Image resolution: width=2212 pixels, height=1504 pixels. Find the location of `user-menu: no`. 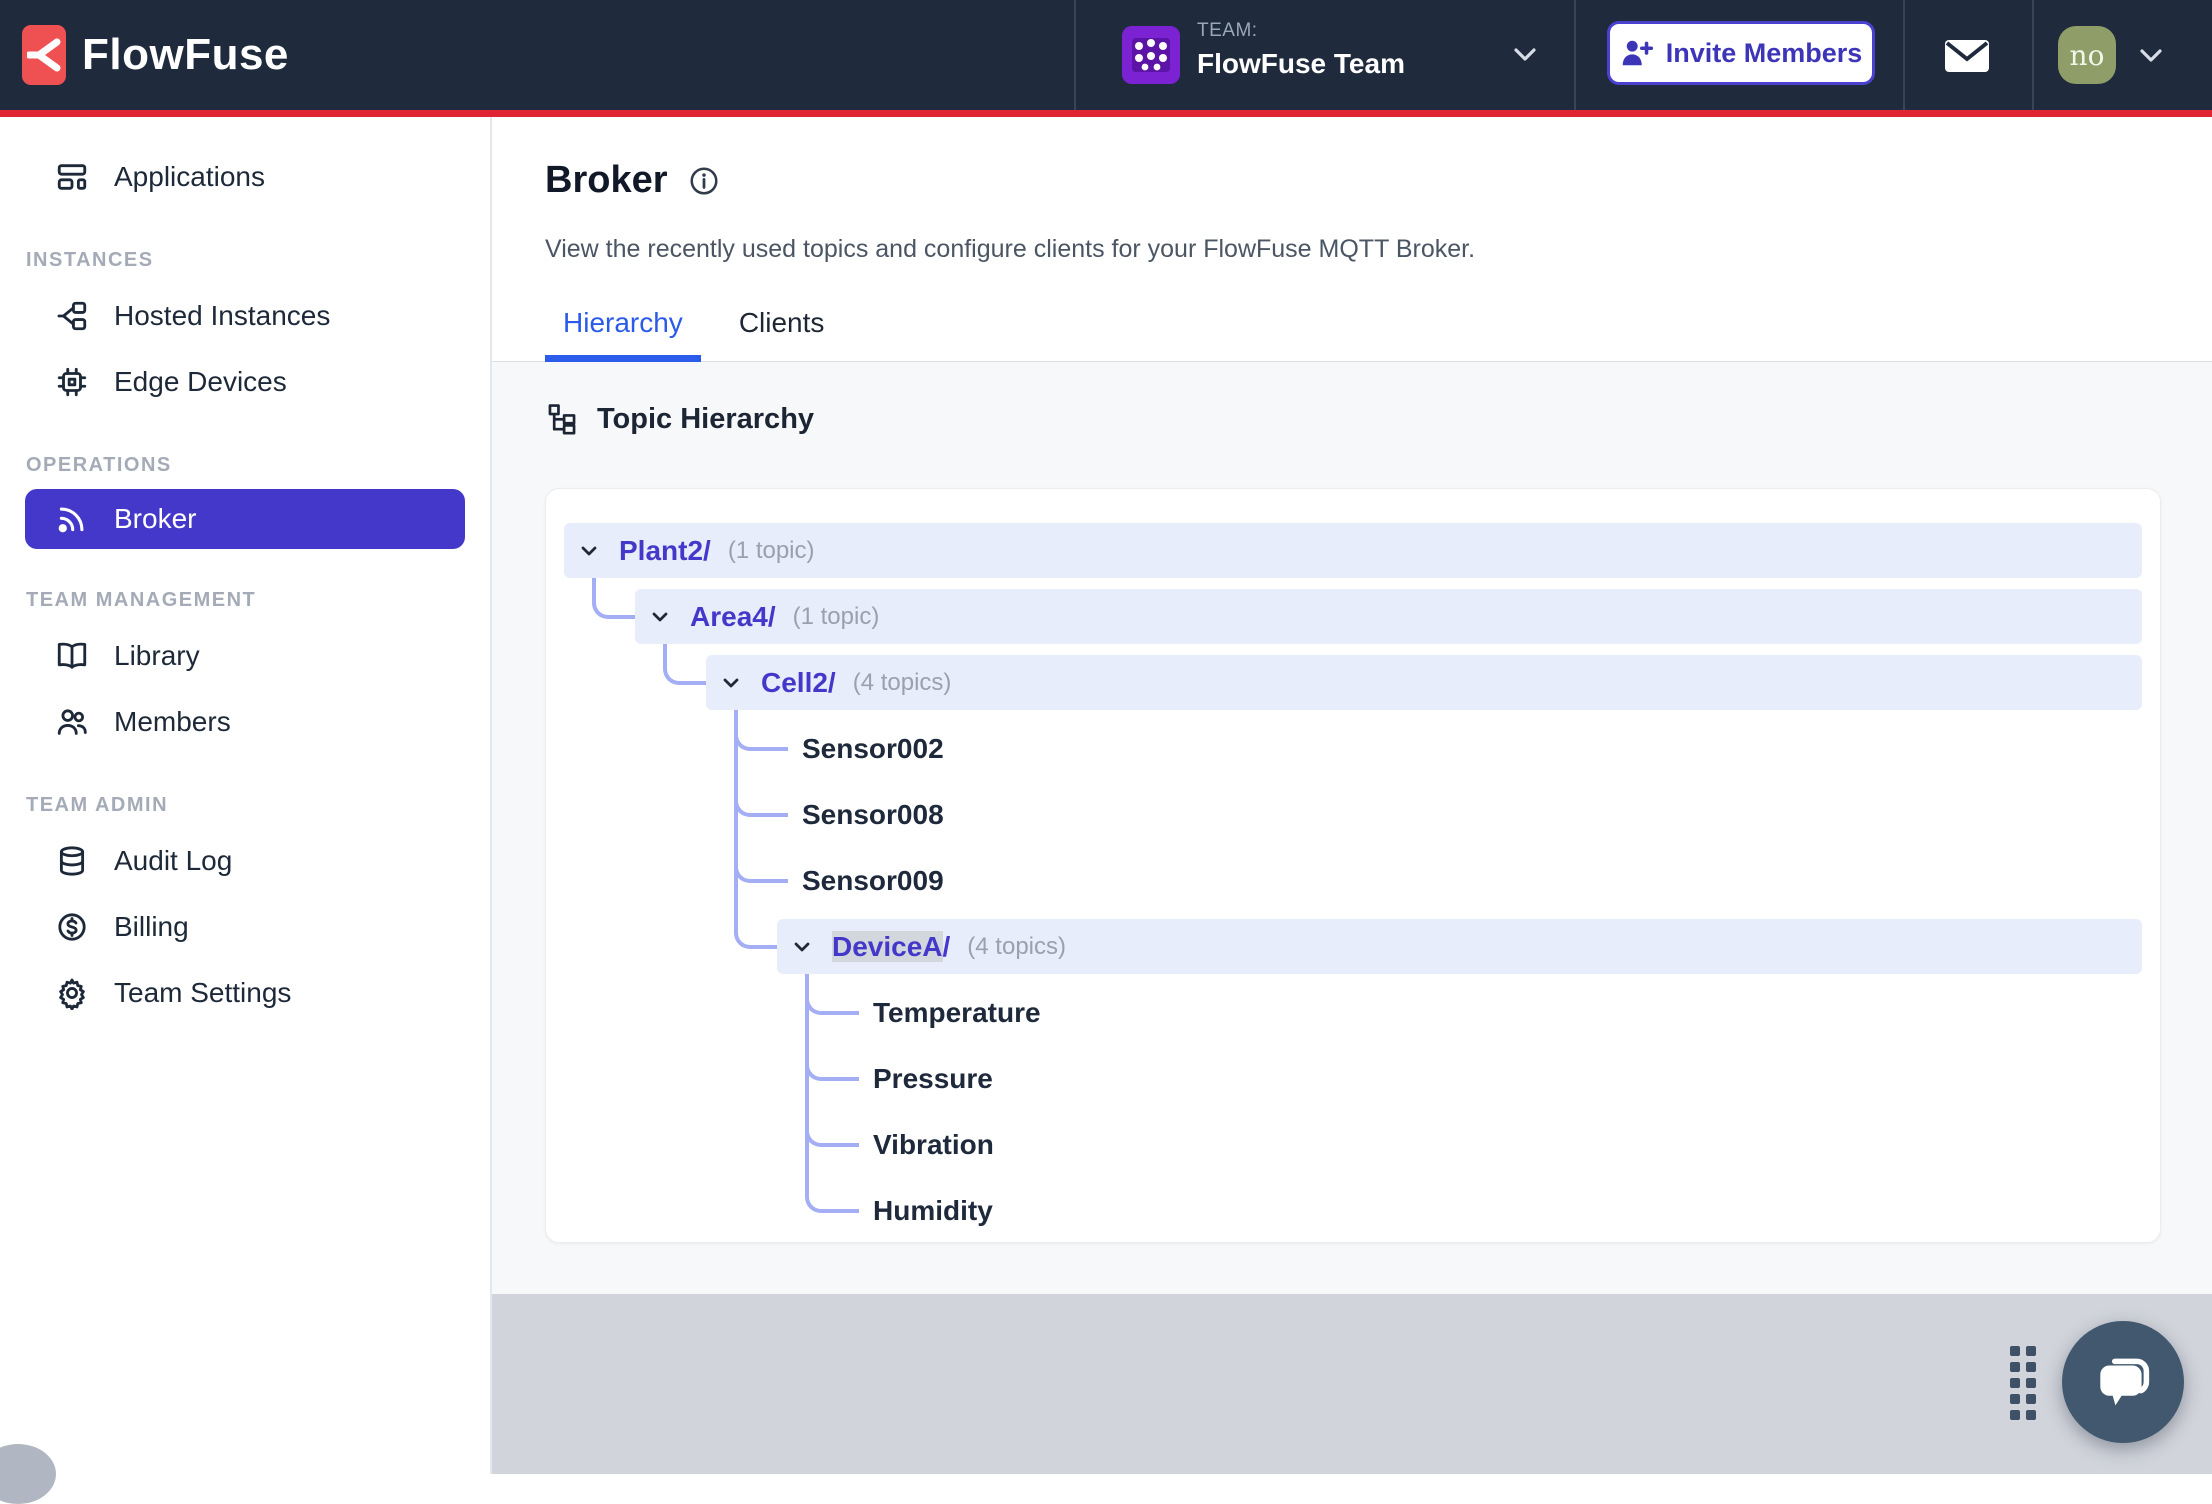

user-menu: no is located at coordinates (2112, 55).